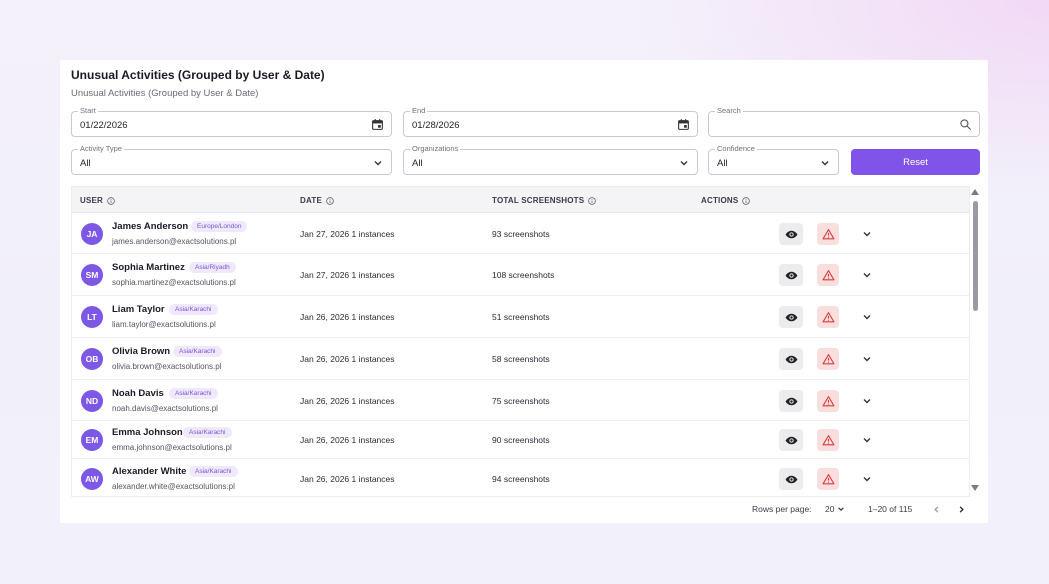 This screenshot has height=584, width=1049. I want to click on end-date-label: End, so click(419, 111).